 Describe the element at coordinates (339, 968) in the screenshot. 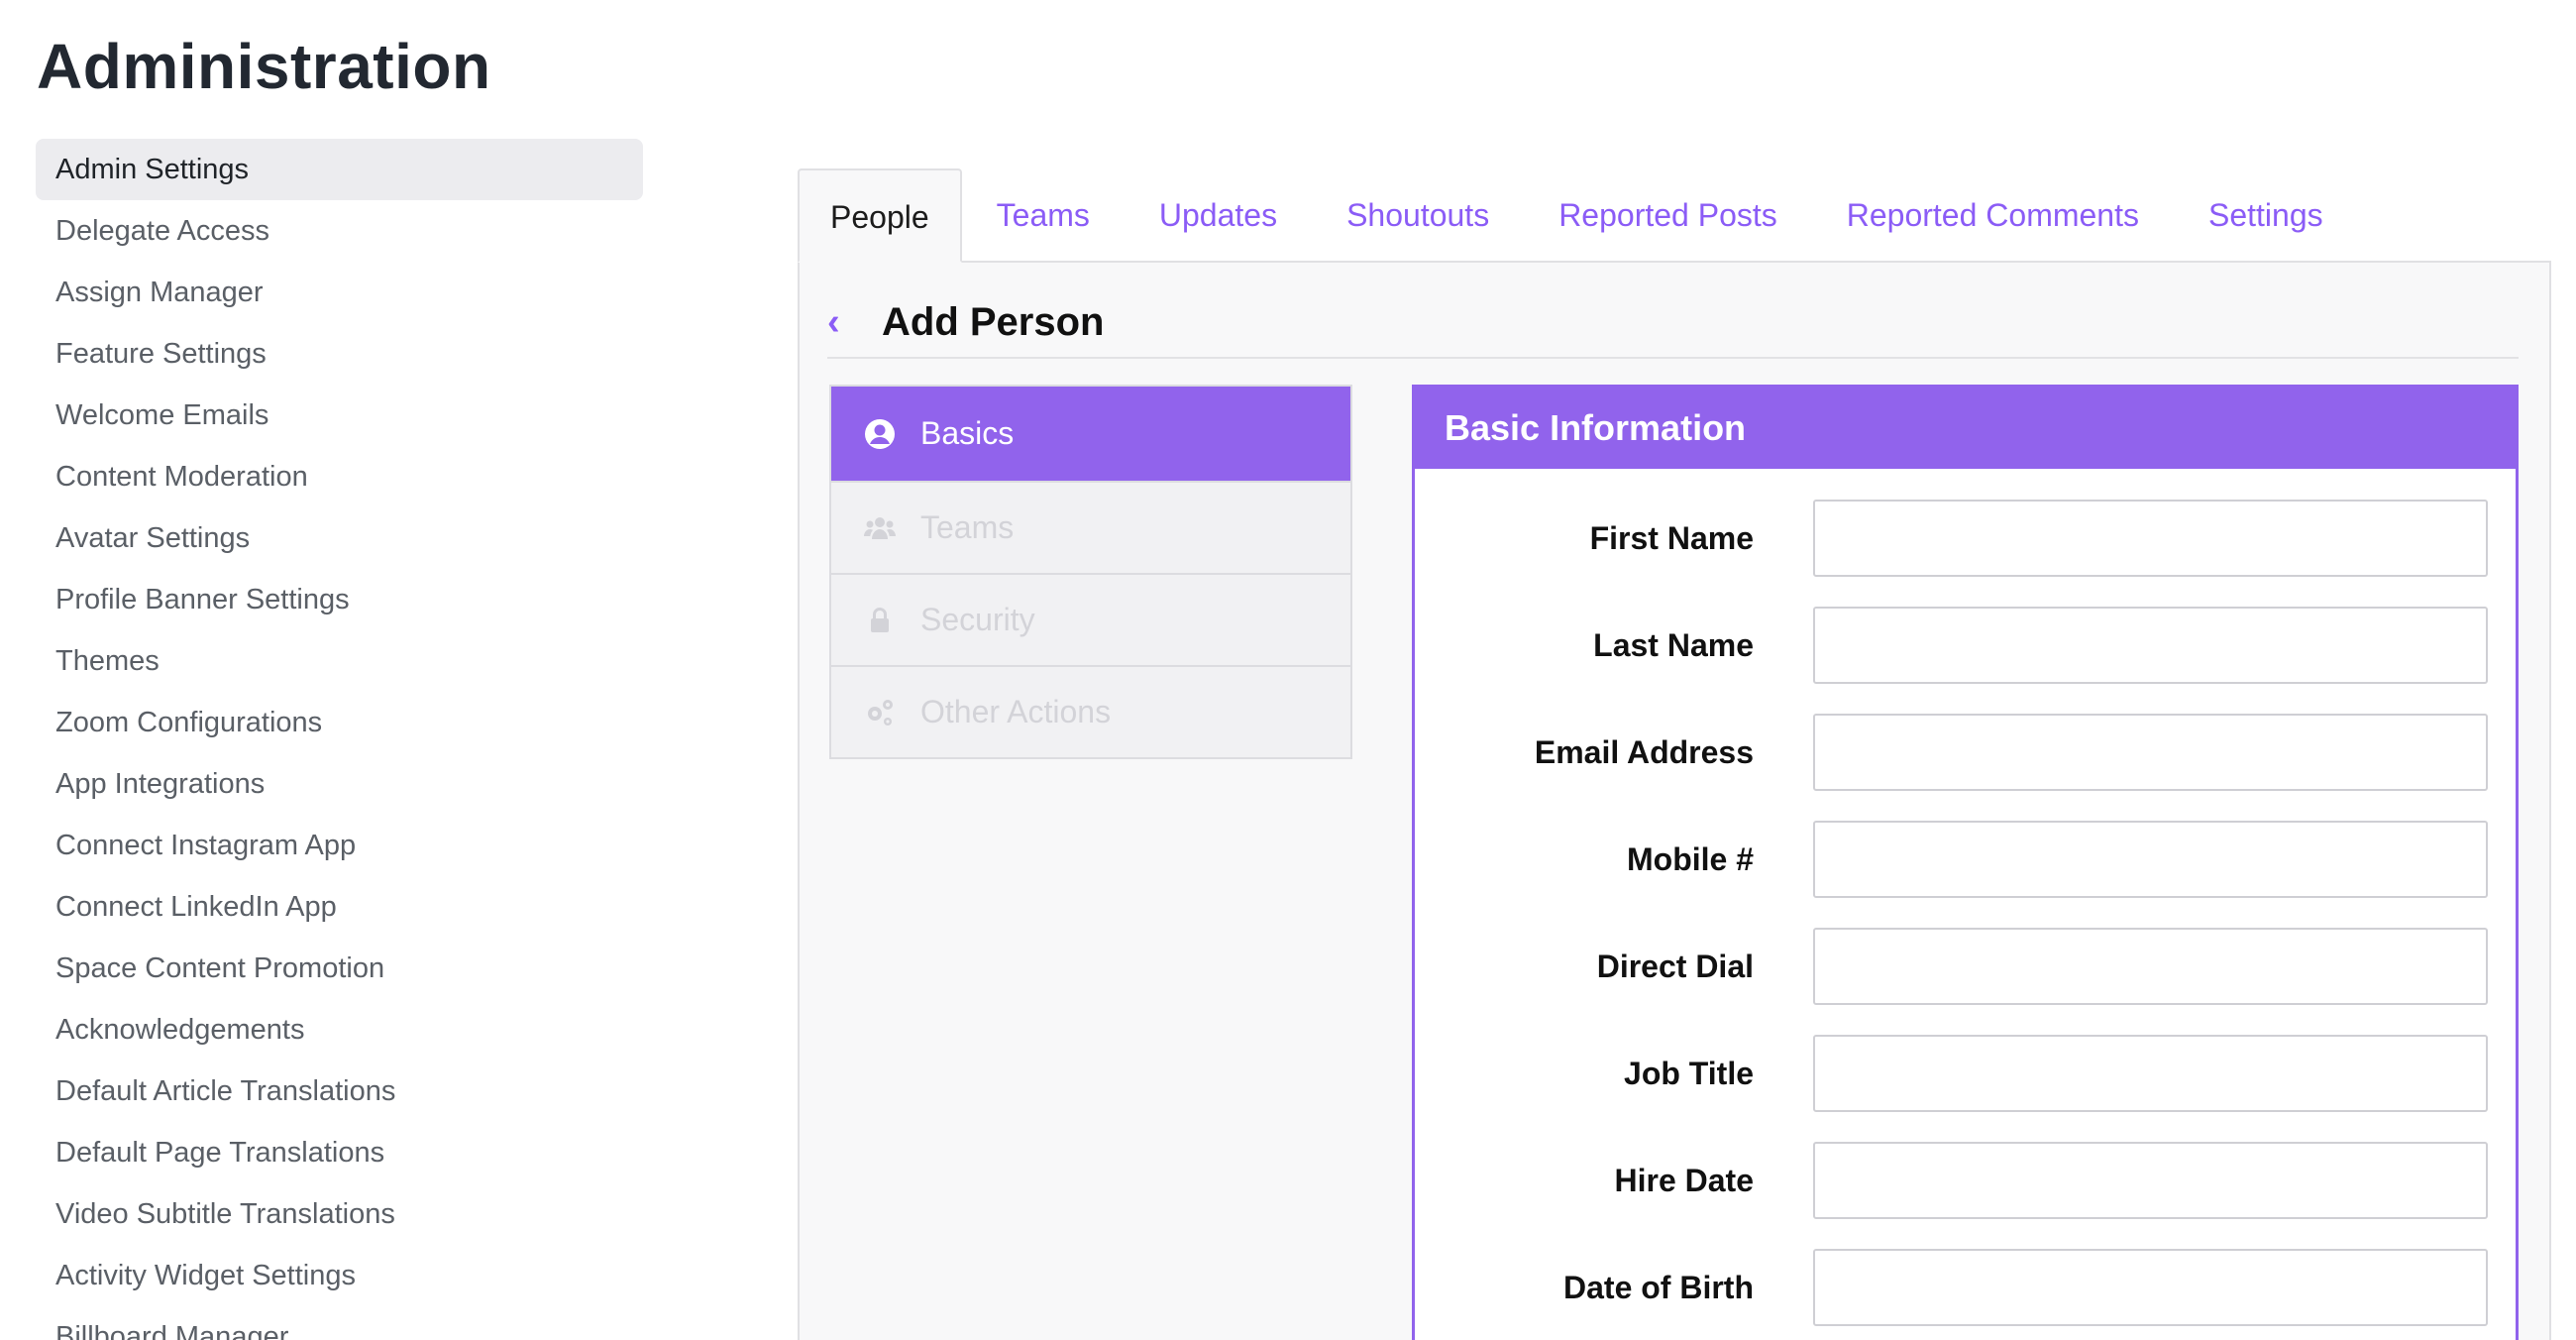

I see `sidebar-item-space-content-promotion: Space Content Promotion` at that location.